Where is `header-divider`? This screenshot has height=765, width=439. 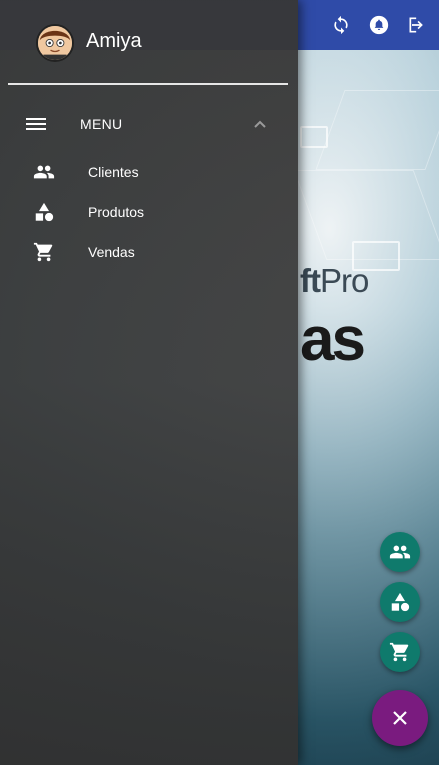 header-divider is located at coordinates (148, 84).